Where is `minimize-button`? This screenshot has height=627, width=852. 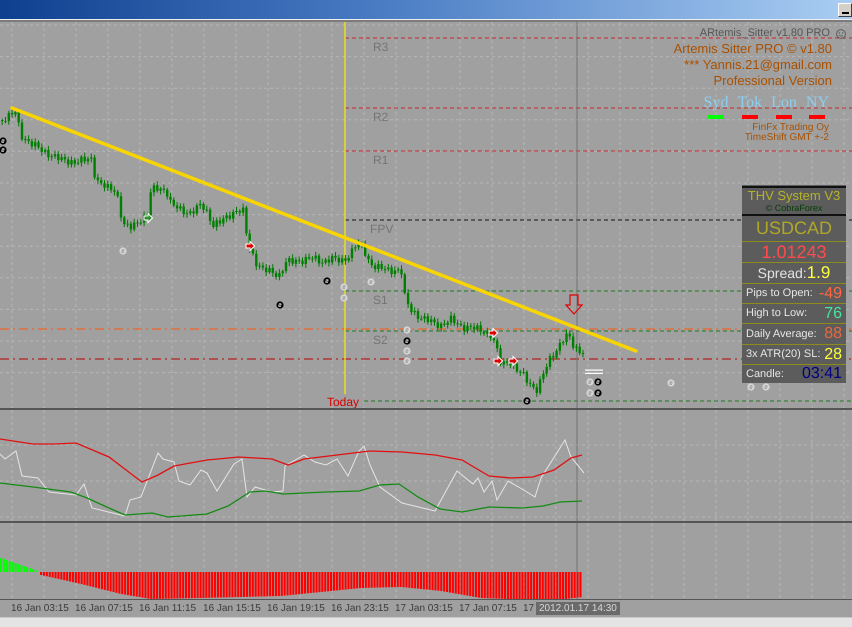
minimize-button is located at coordinates (845, 10).